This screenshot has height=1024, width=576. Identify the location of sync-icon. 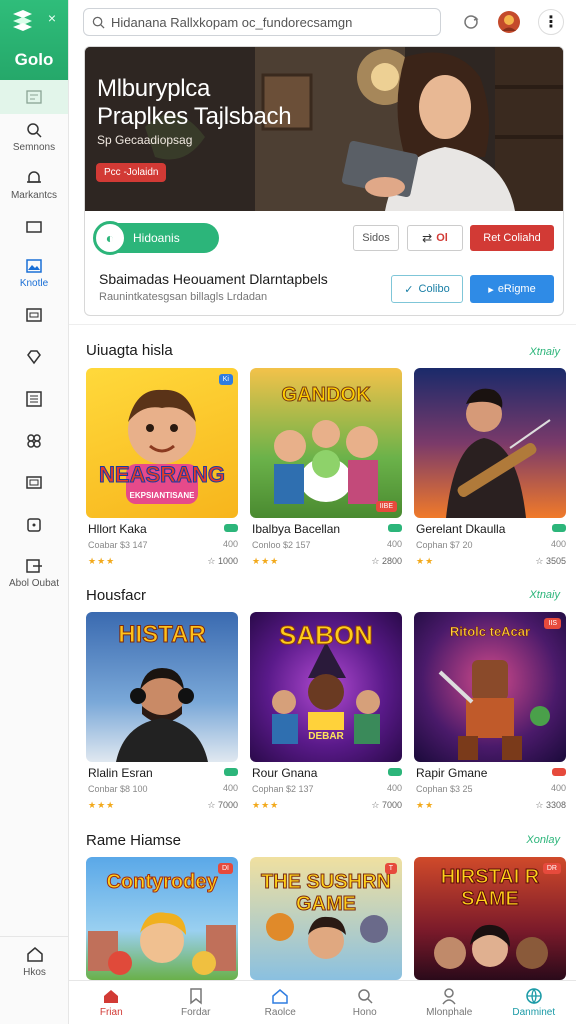
(471, 22).